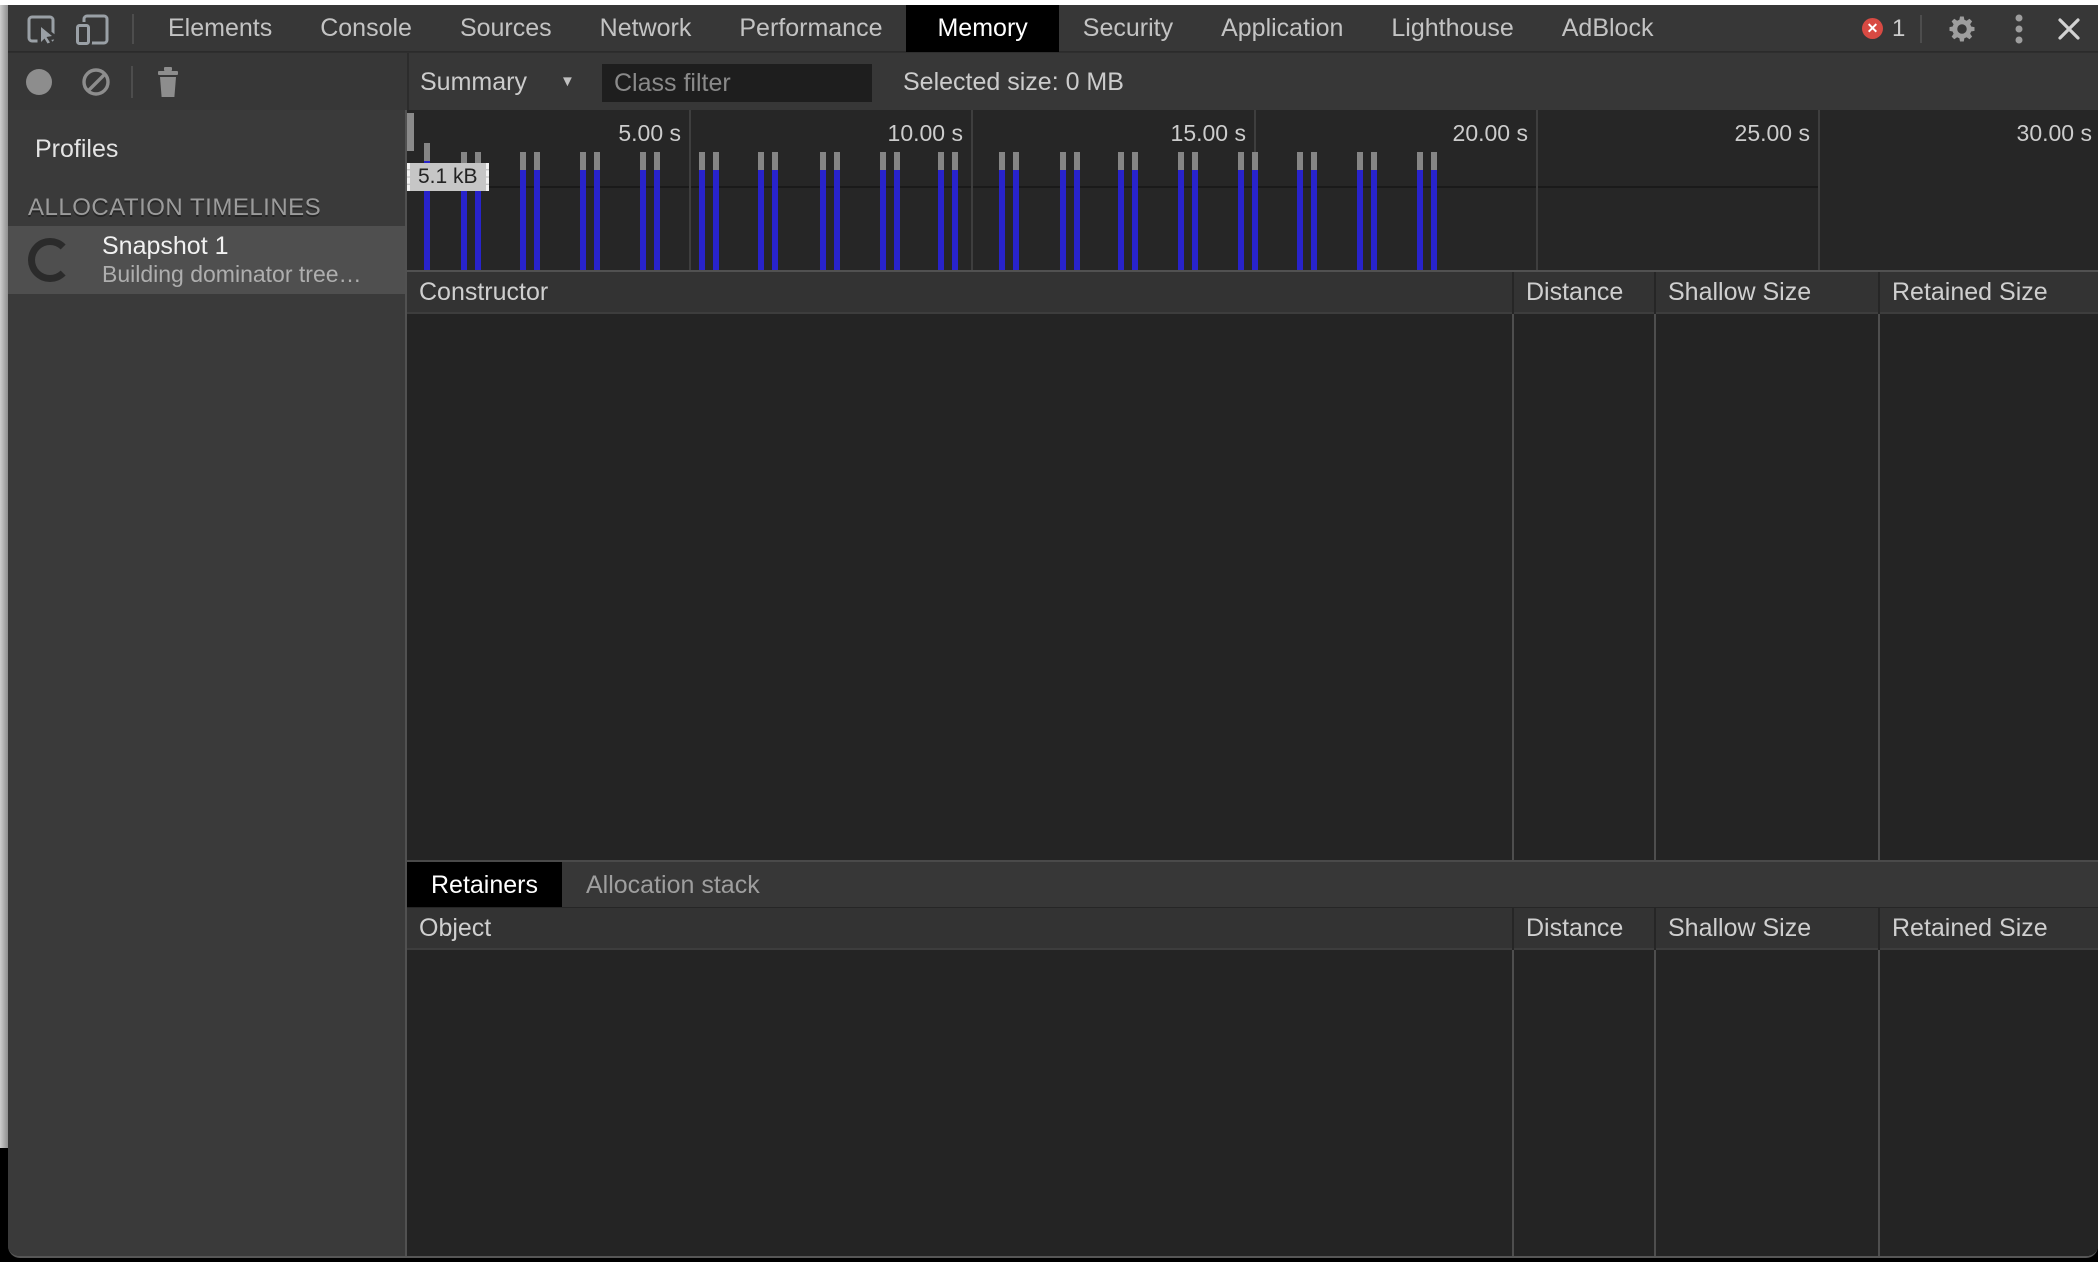 The image size is (2098, 1262). Describe the element at coordinates (1112, 187) in the screenshot. I see `timeline-gridline-horizontal` at that location.